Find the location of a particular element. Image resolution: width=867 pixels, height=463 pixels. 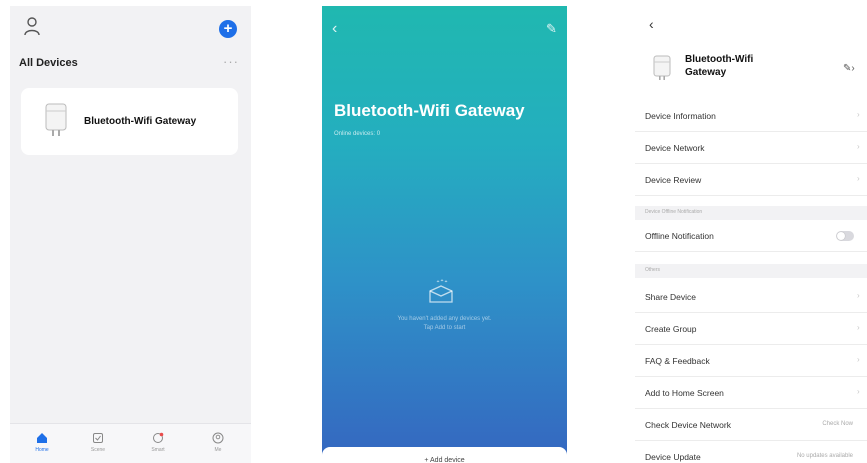

row-device-network: Device Network › is located at coordinates (751, 148).